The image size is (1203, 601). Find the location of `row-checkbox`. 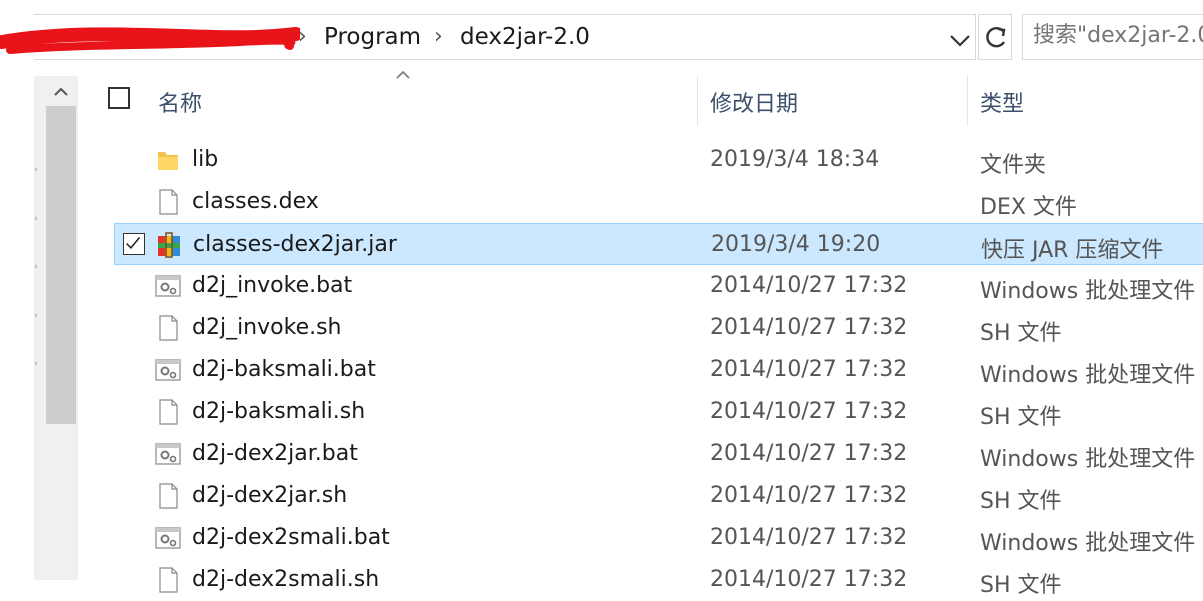

row-checkbox is located at coordinates (134, 244).